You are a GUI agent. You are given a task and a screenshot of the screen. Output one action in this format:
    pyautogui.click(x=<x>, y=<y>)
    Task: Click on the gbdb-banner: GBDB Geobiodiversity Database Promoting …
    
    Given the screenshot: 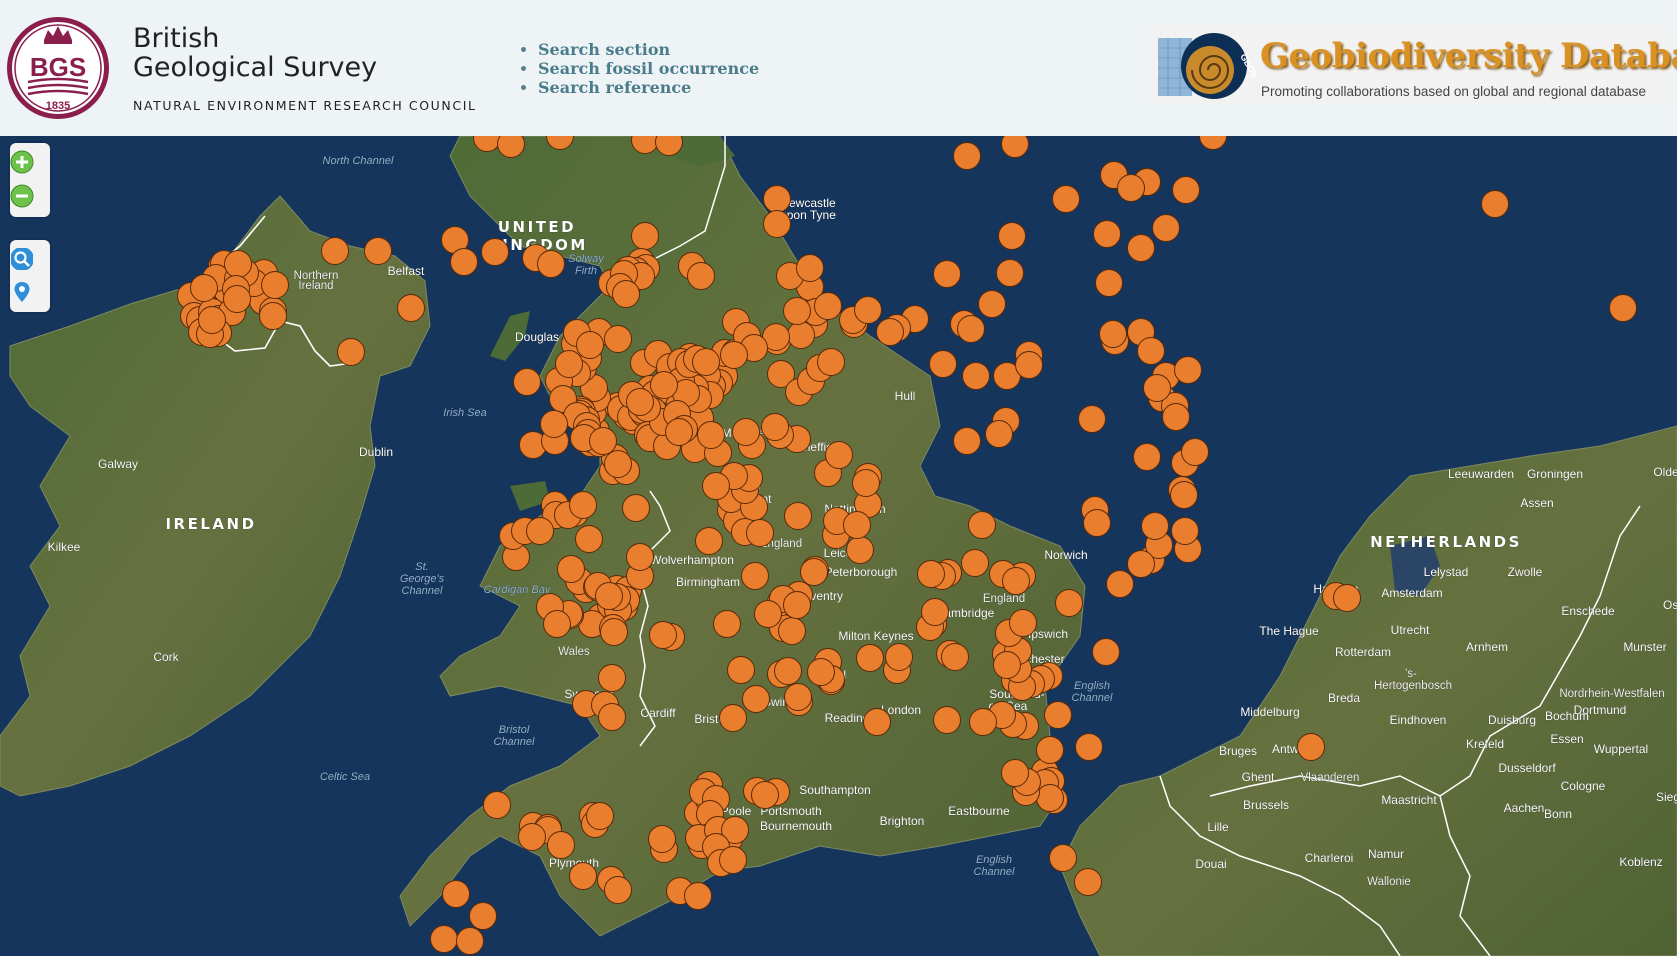 What is the action you would take?
    pyautogui.click(x=1413, y=65)
    